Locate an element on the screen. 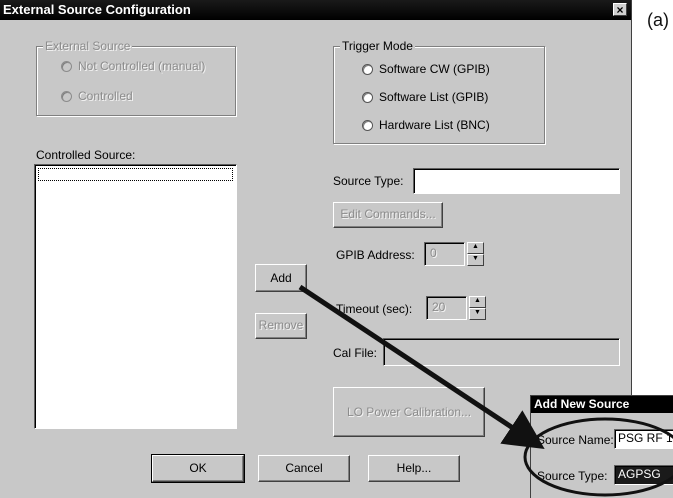 Image resolution: width=673 pixels, height=498 pixels. trigger-mode-legend: Trigger Mode is located at coordinates (377, 46).